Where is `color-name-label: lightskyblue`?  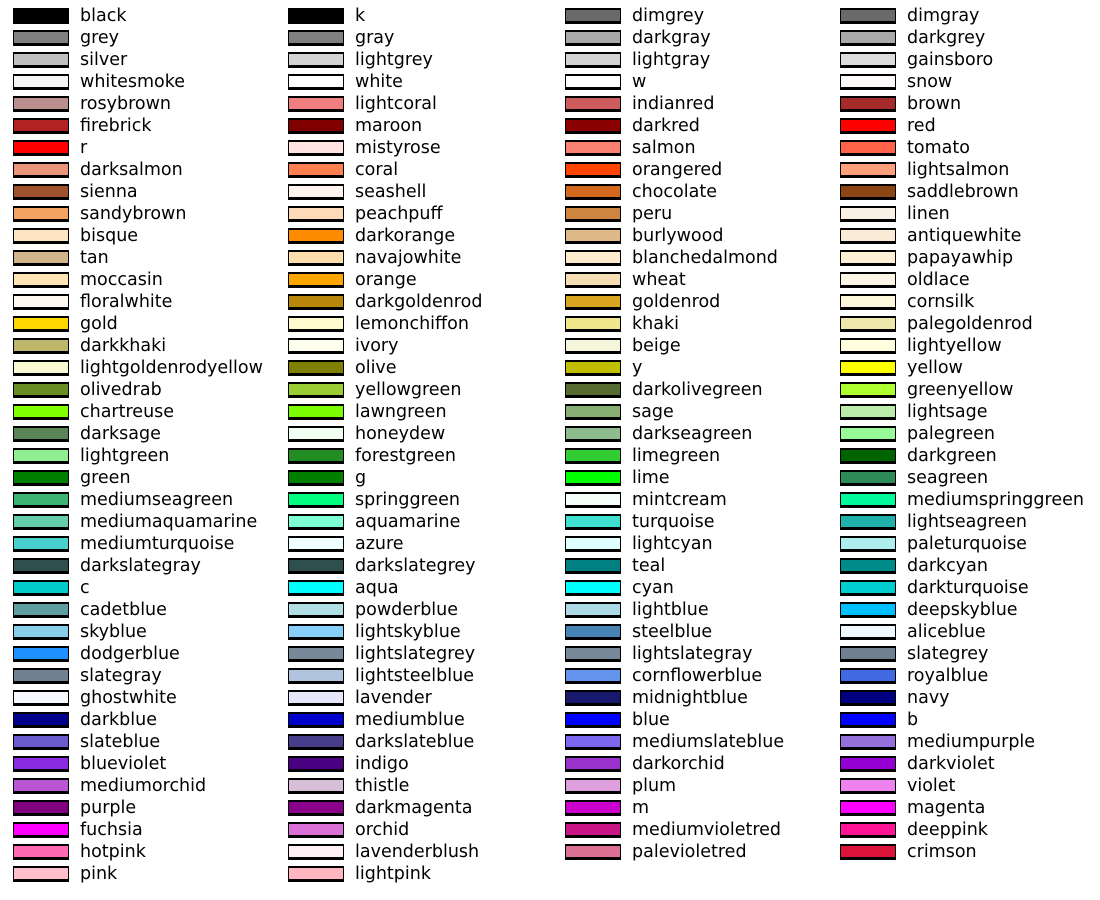 color-name-label: lightskyblue is located at coordinates (408, 632).